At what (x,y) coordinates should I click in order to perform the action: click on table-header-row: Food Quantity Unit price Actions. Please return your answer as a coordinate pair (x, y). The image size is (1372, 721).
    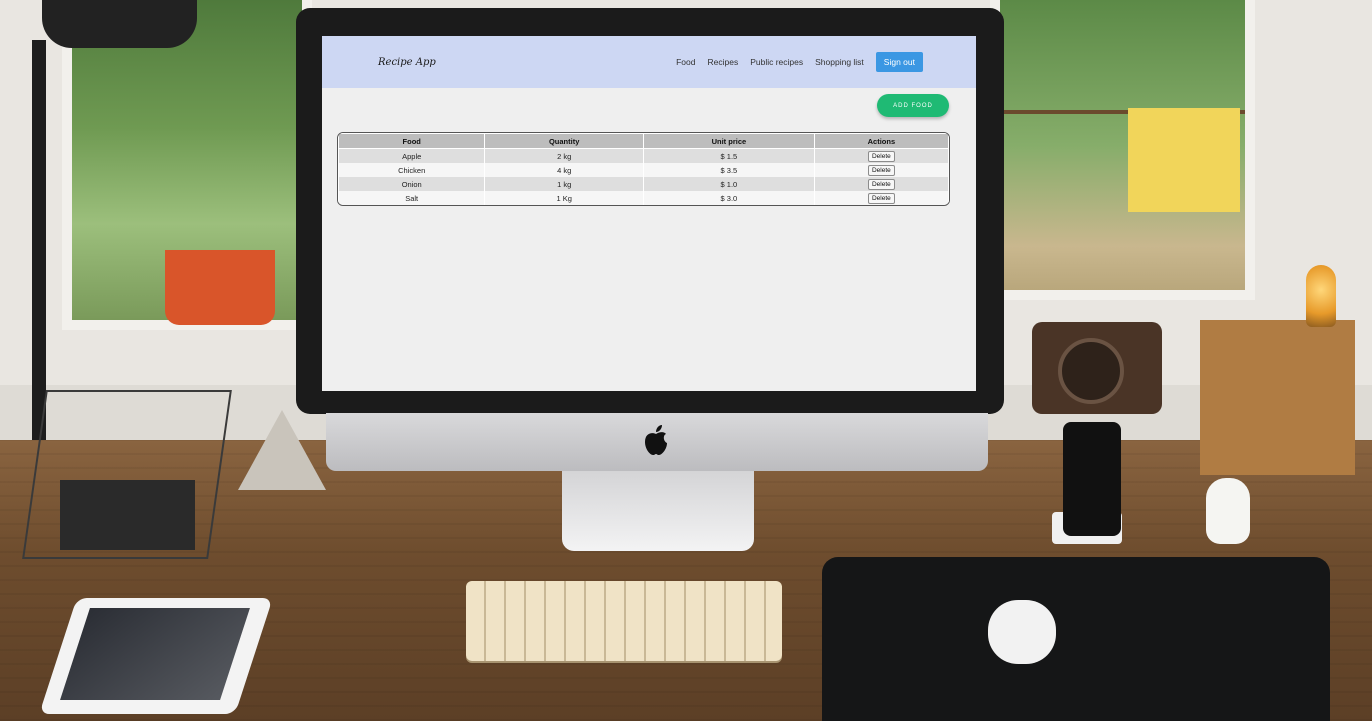
    Looking at the image, I should click on (643, 141).